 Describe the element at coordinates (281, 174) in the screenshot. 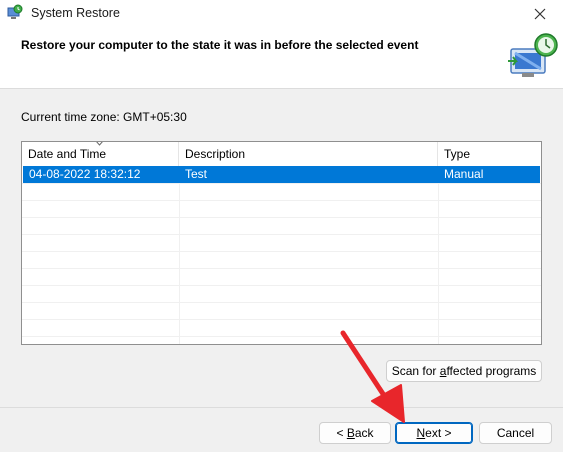

I see `table-row: 04-08-2022 18:32:12 Test Manual` at that location.